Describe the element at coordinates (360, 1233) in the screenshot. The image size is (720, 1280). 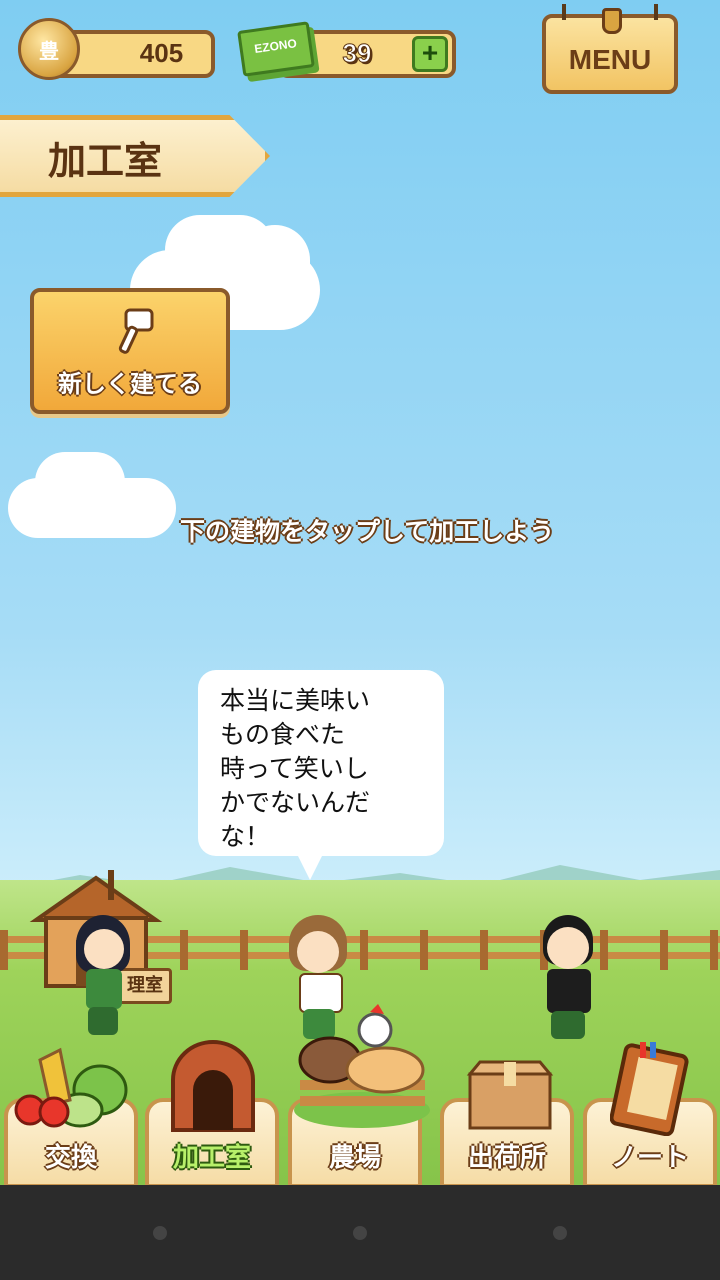
I see `home-button` at that location.